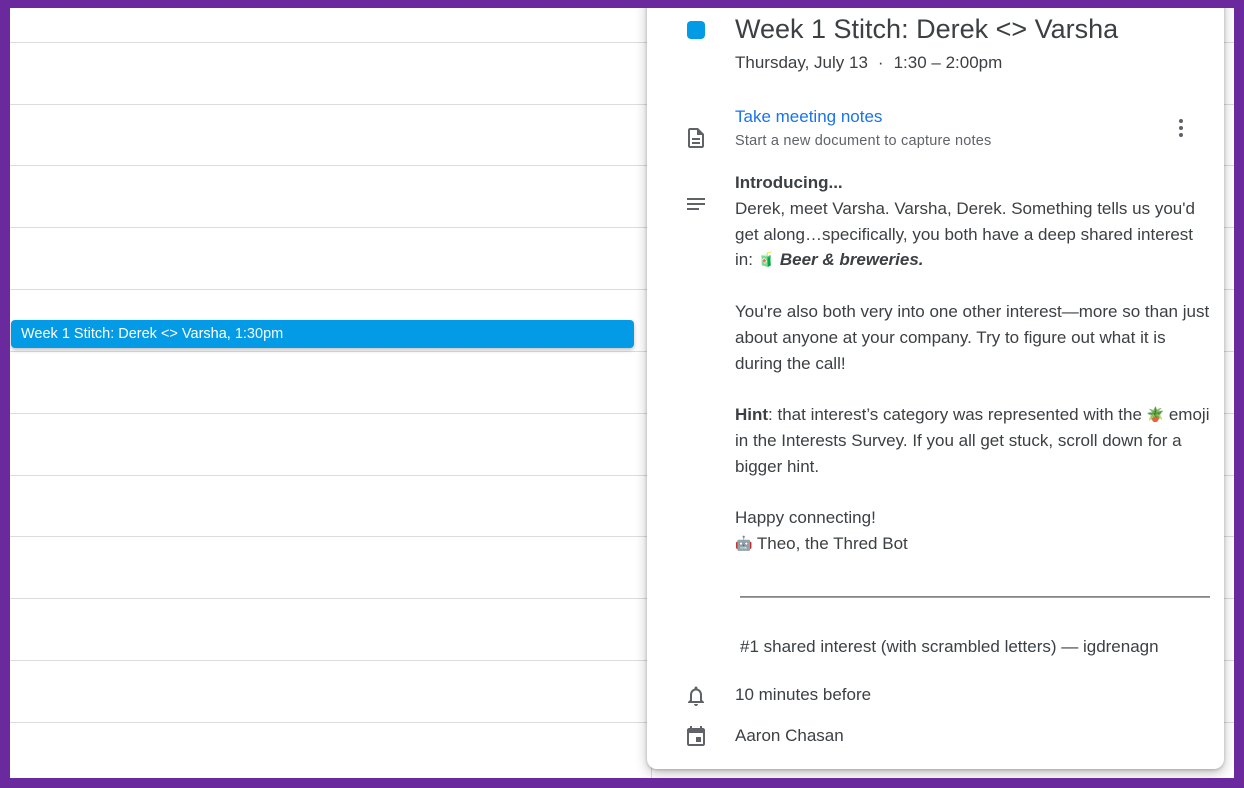 This screenshot has width=1244, height=788. Describe the element at coordinates (322, 334) in the screenshot. I see `calendar-event-chip: Week 1 Stitch: Derek <> Varsha, 1:30pm` at that location.